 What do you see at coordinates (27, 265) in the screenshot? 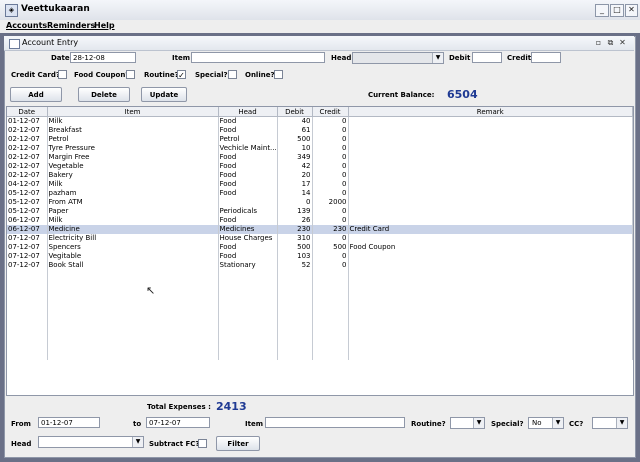
I see `cell-date: 07-12-07` at bounding box center [27, 265].